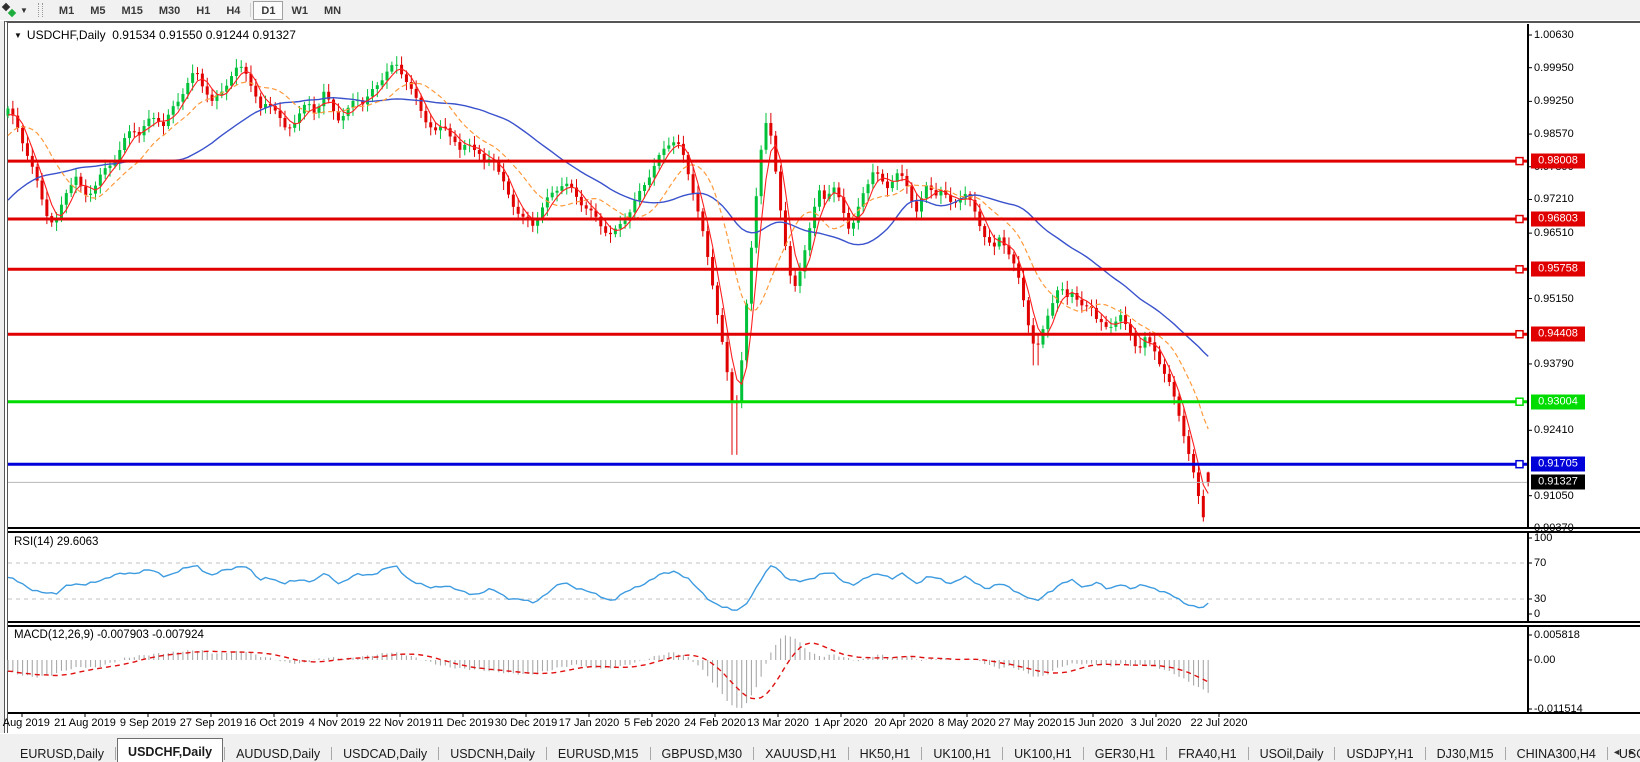  Describe the element at coordinates (56, 542) in the screenshot. I see `rsi-label: RSI(14) 29.6063` at that location.